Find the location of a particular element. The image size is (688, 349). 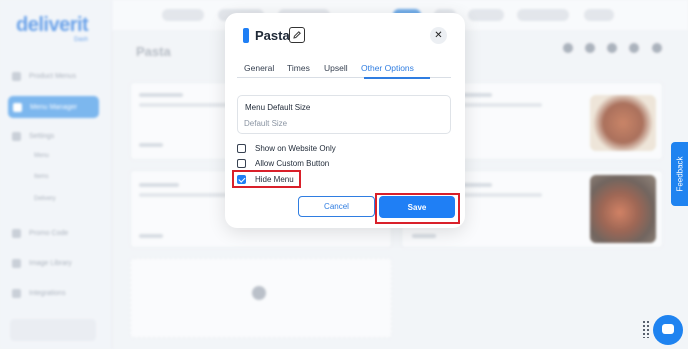

menu-default-size-field: Menu Default Size is located at coordinates (344, 114).